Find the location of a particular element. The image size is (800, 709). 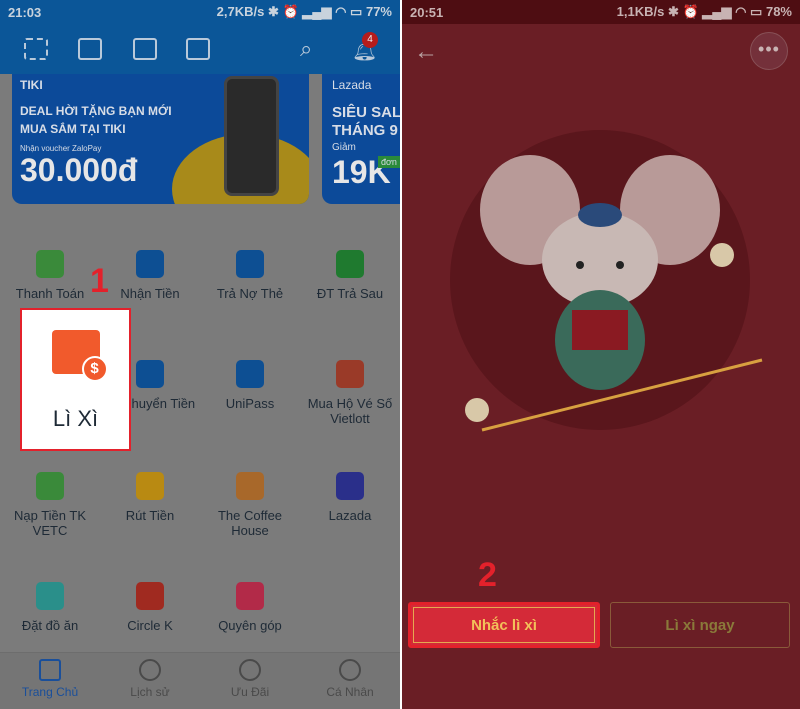

notification-badge: 4 is located at coordinates (370, 40).